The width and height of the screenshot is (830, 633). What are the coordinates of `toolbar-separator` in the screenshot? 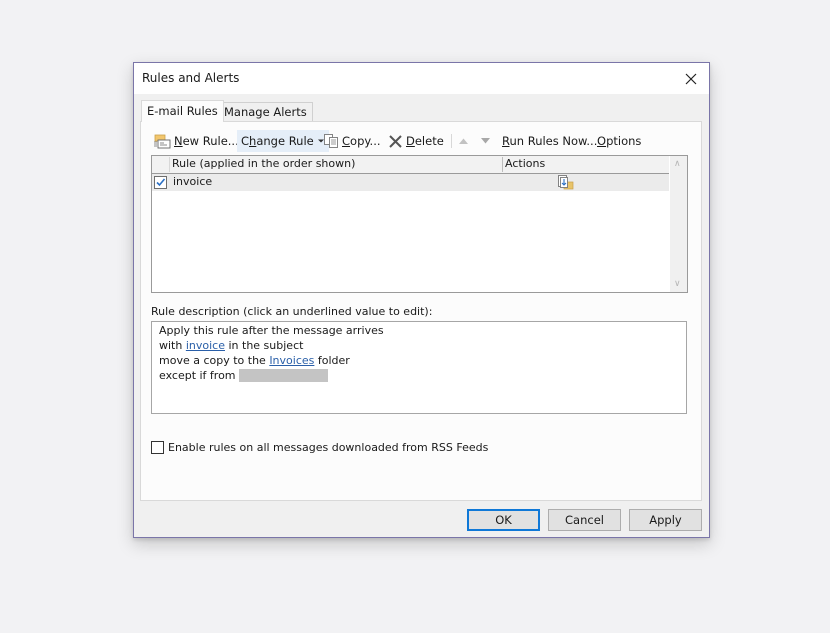 It's located at (451, 141).